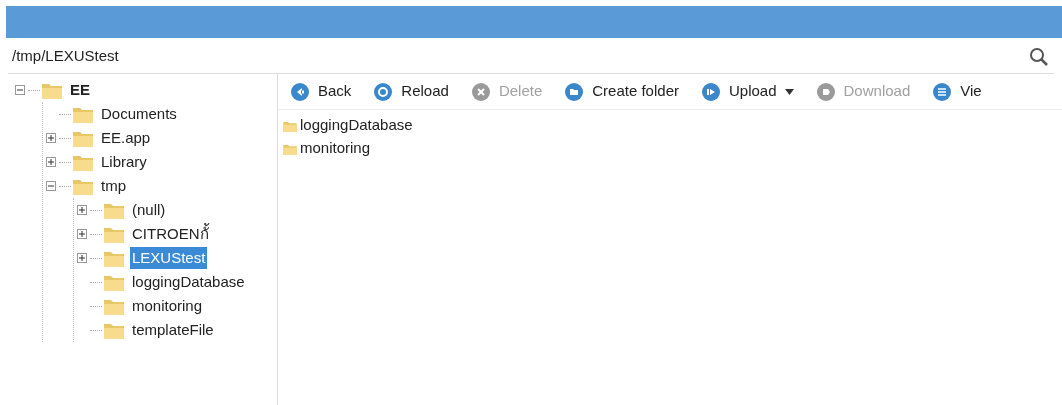 The height and width of the screenshot is (405, 1062). I want to click on search-icon, so click(1039, 56).